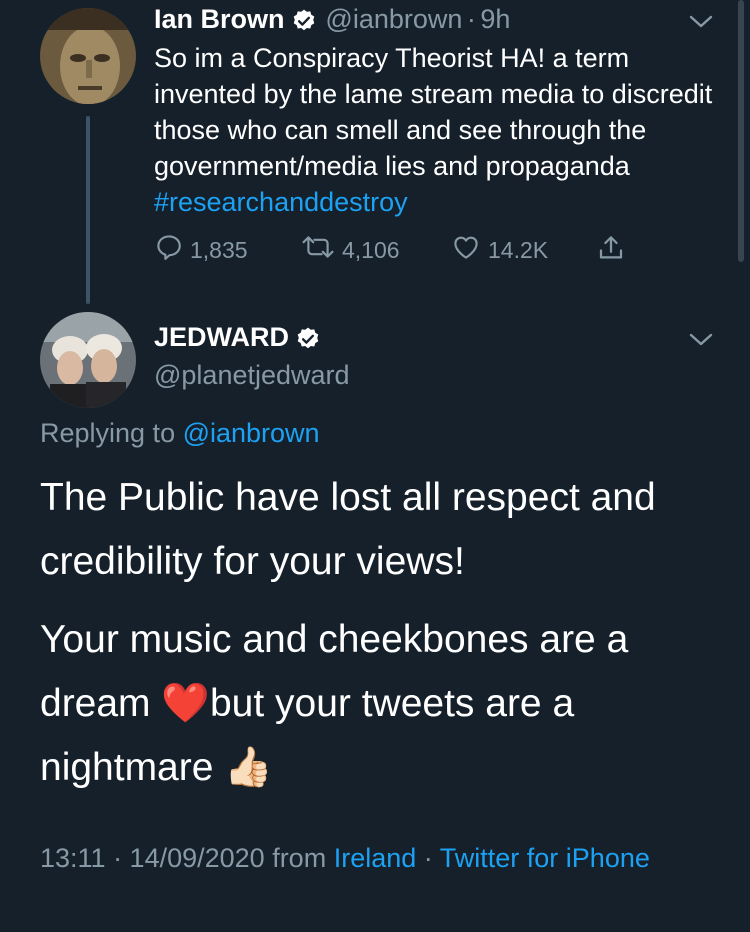 The image size is (750, 932). What do you see at coordinates (248, 767) in the screenshot?
I see `thumbs-up-emoji: 👍🏻` at bounding box center [248, 767].